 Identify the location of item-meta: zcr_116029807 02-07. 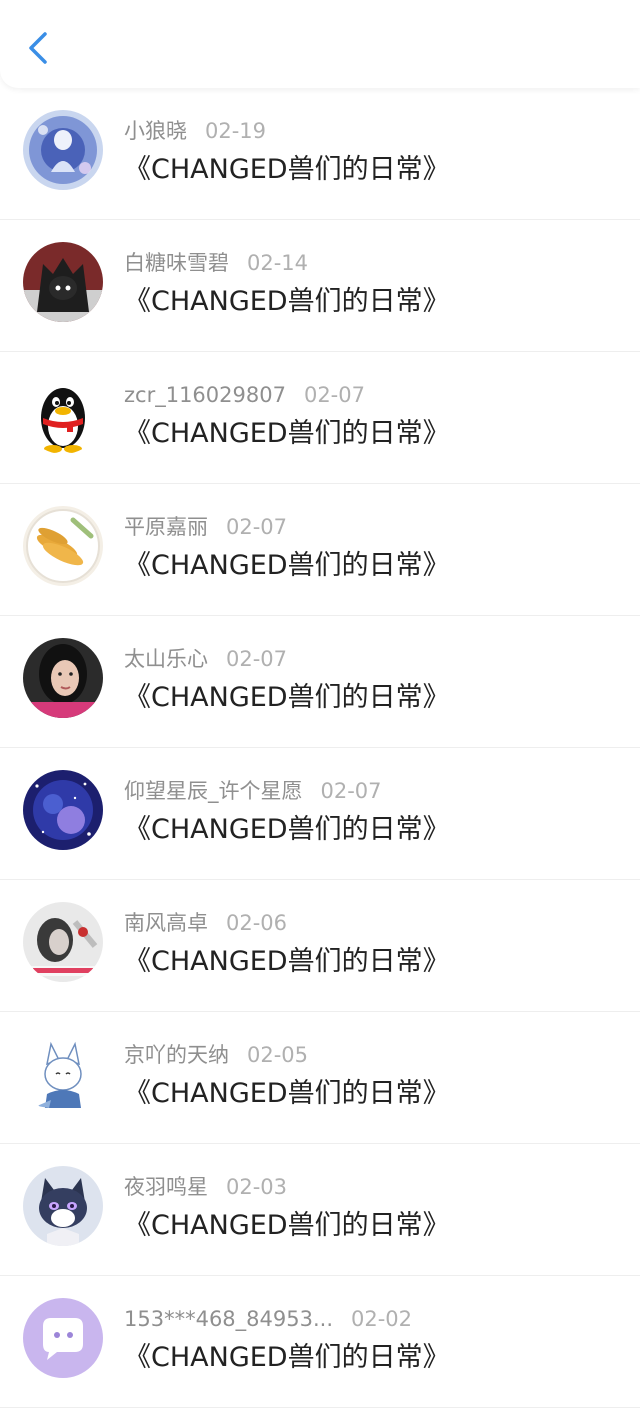
(244, 395).